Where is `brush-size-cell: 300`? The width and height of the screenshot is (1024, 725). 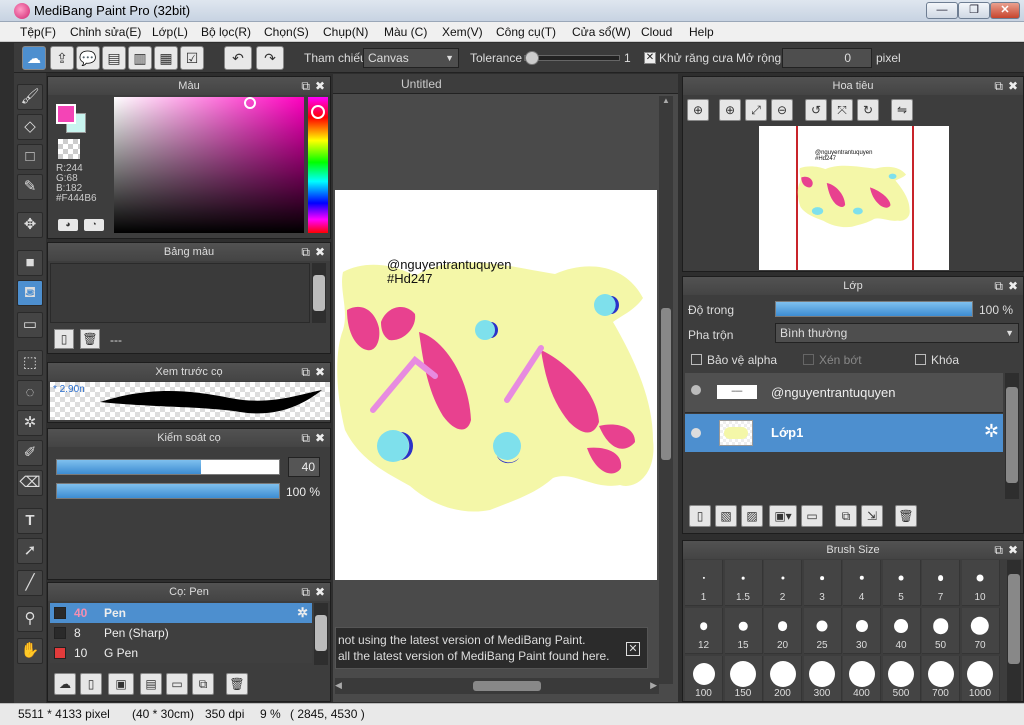
brush-size-cell: 300 is located at coordinates (822, 678).